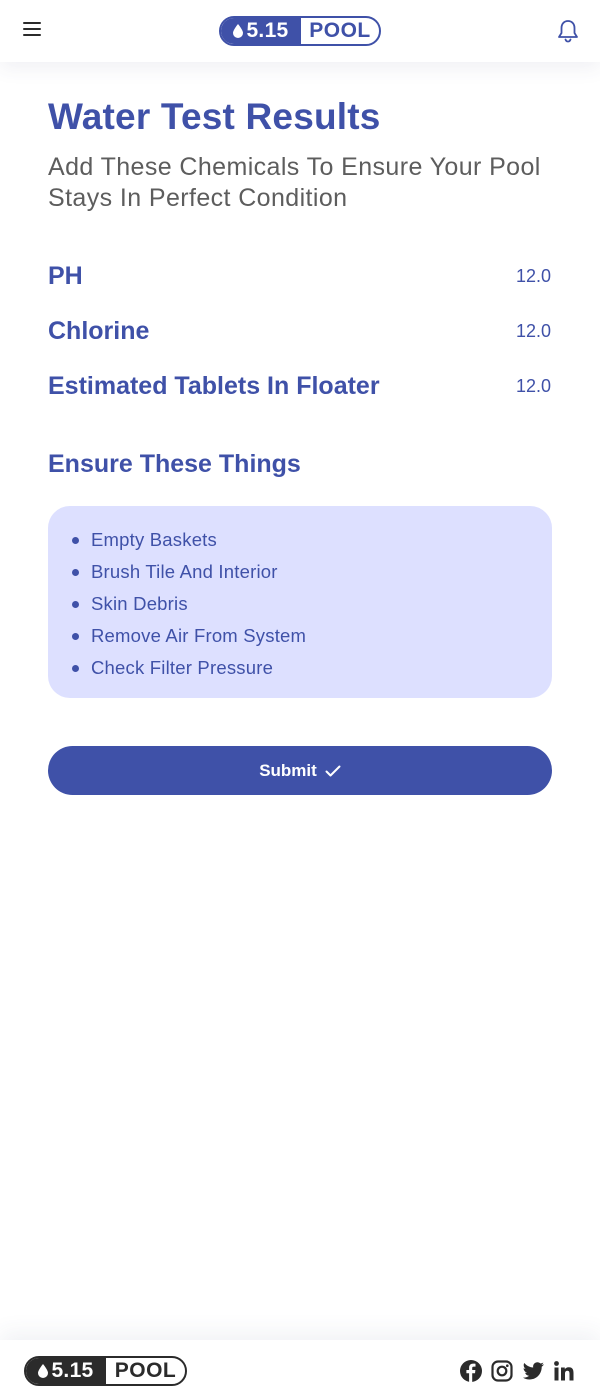 Image resolution: width=600 pixels, height=1400 pixels. What do you see at coordinates (214, 386) in the screenshot?
I see `result-label: Estimated Tablets In Floater` at bounding box center [214, 386].